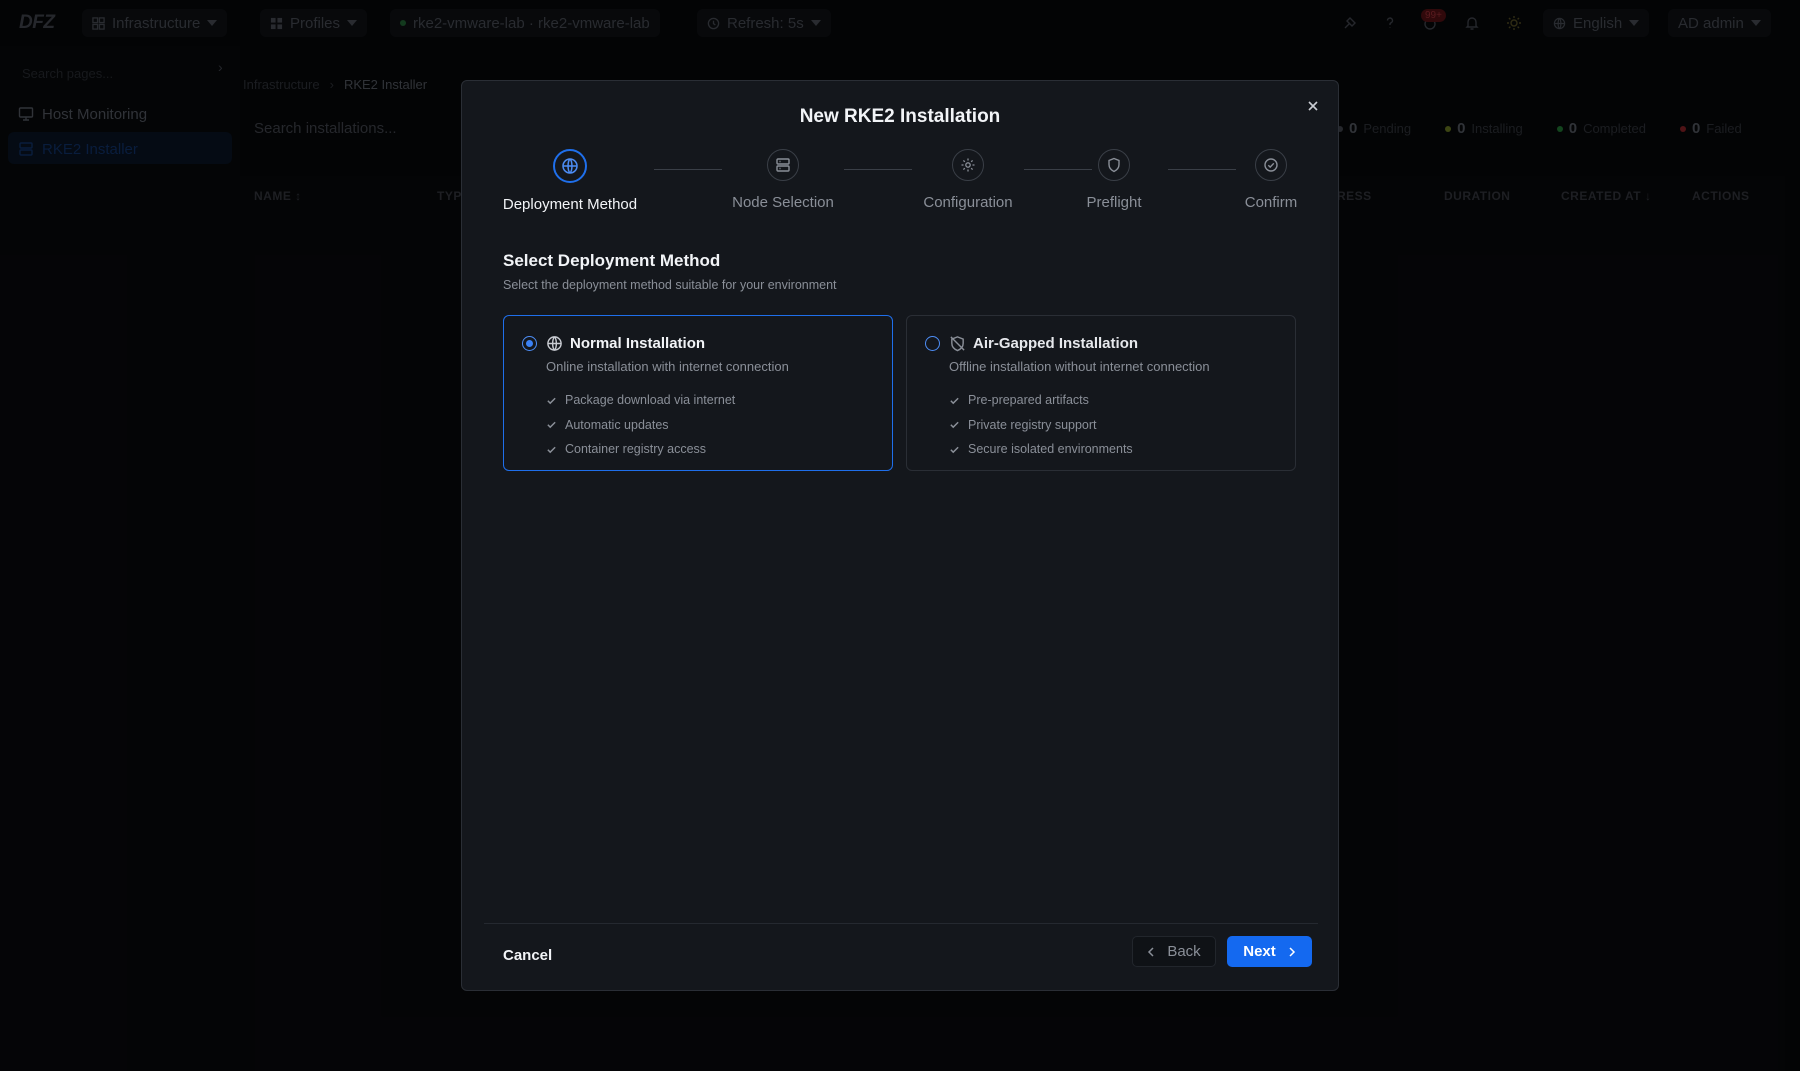  What do you see at coordinates (1292, 951) in the screenshot?
I see `chevron-right-icon` at bounding box center [1292, 951].